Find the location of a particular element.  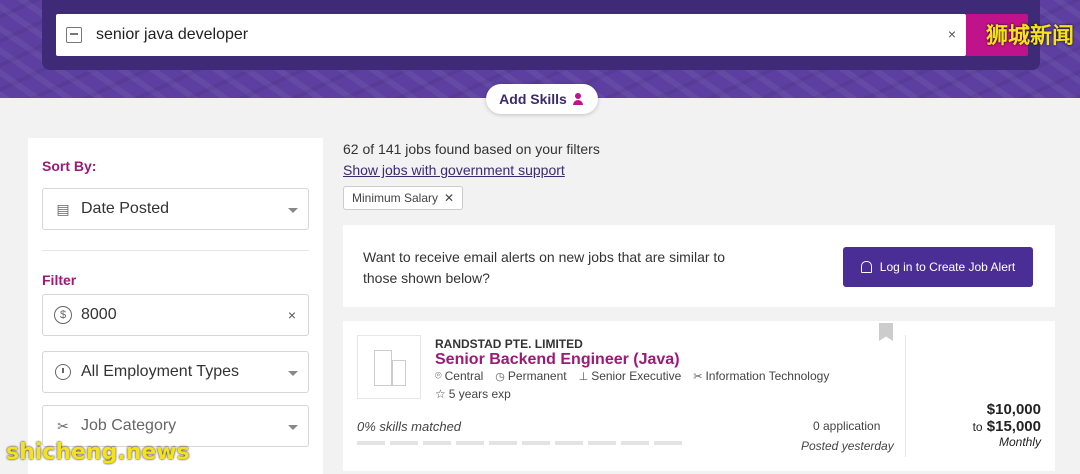

category-tag: ✂ Information Technology is located at coordinates (761, 376).